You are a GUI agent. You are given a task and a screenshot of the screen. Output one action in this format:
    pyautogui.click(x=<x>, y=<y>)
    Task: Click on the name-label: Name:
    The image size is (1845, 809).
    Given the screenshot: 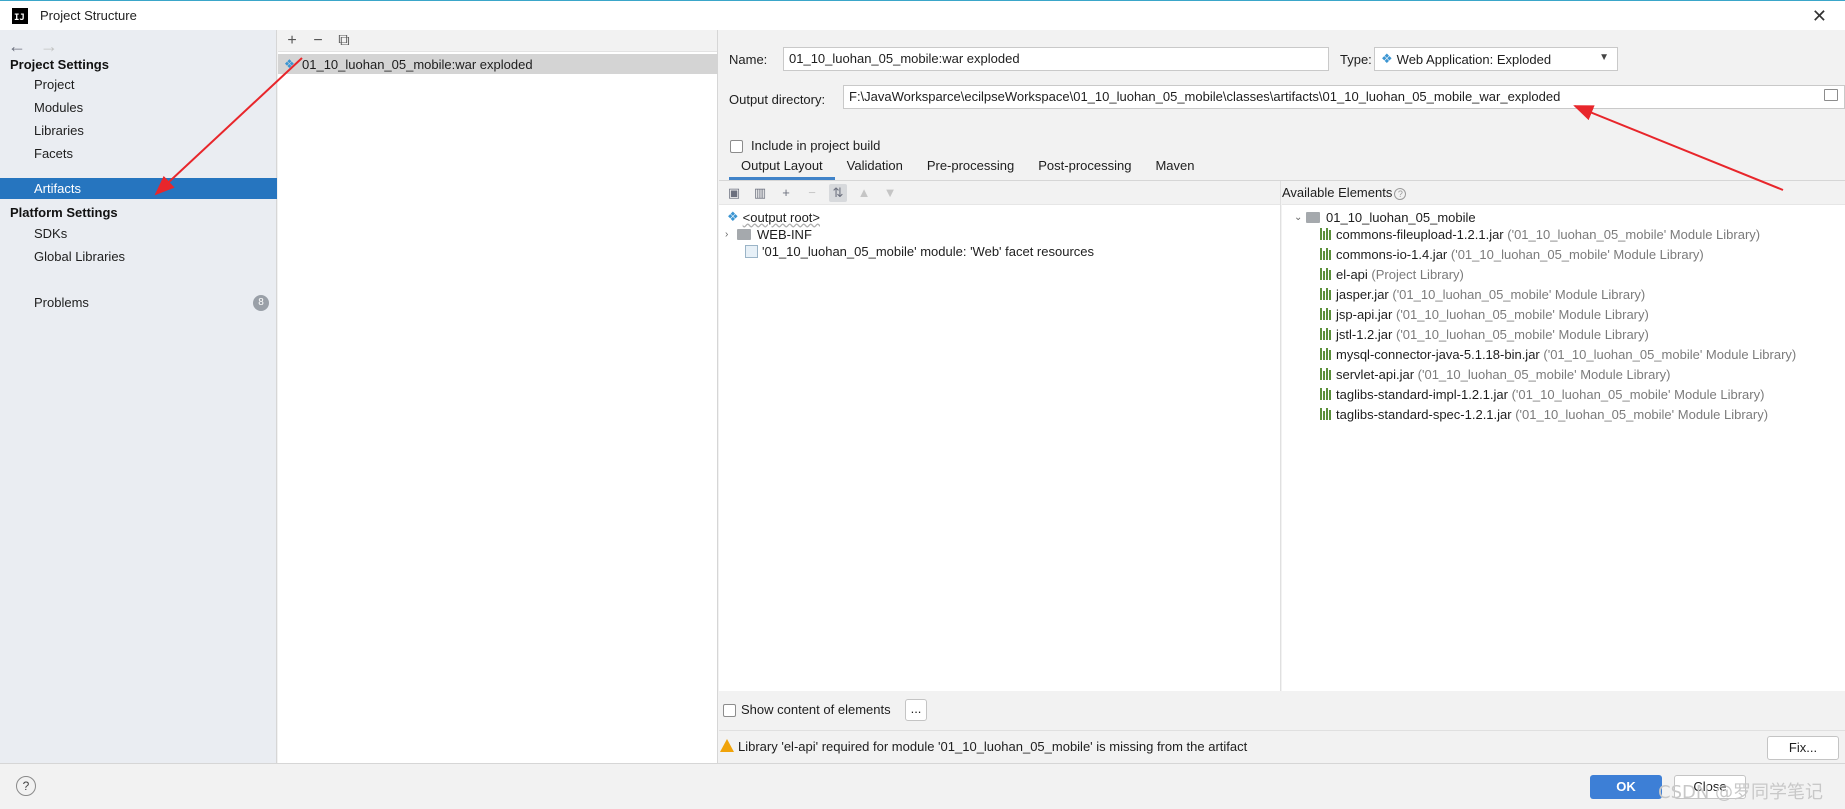 What is the action you would take?
    pyautogui.click(x=748, y=59)
    